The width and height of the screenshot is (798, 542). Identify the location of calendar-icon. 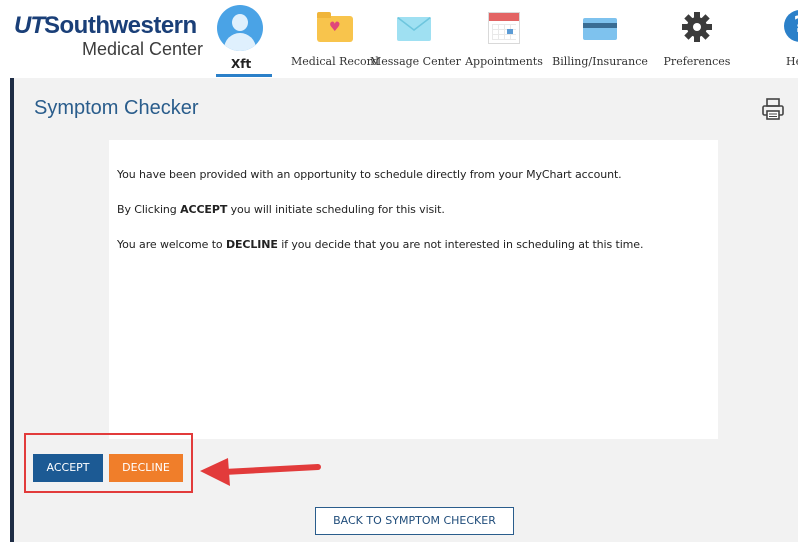
(504, 28).